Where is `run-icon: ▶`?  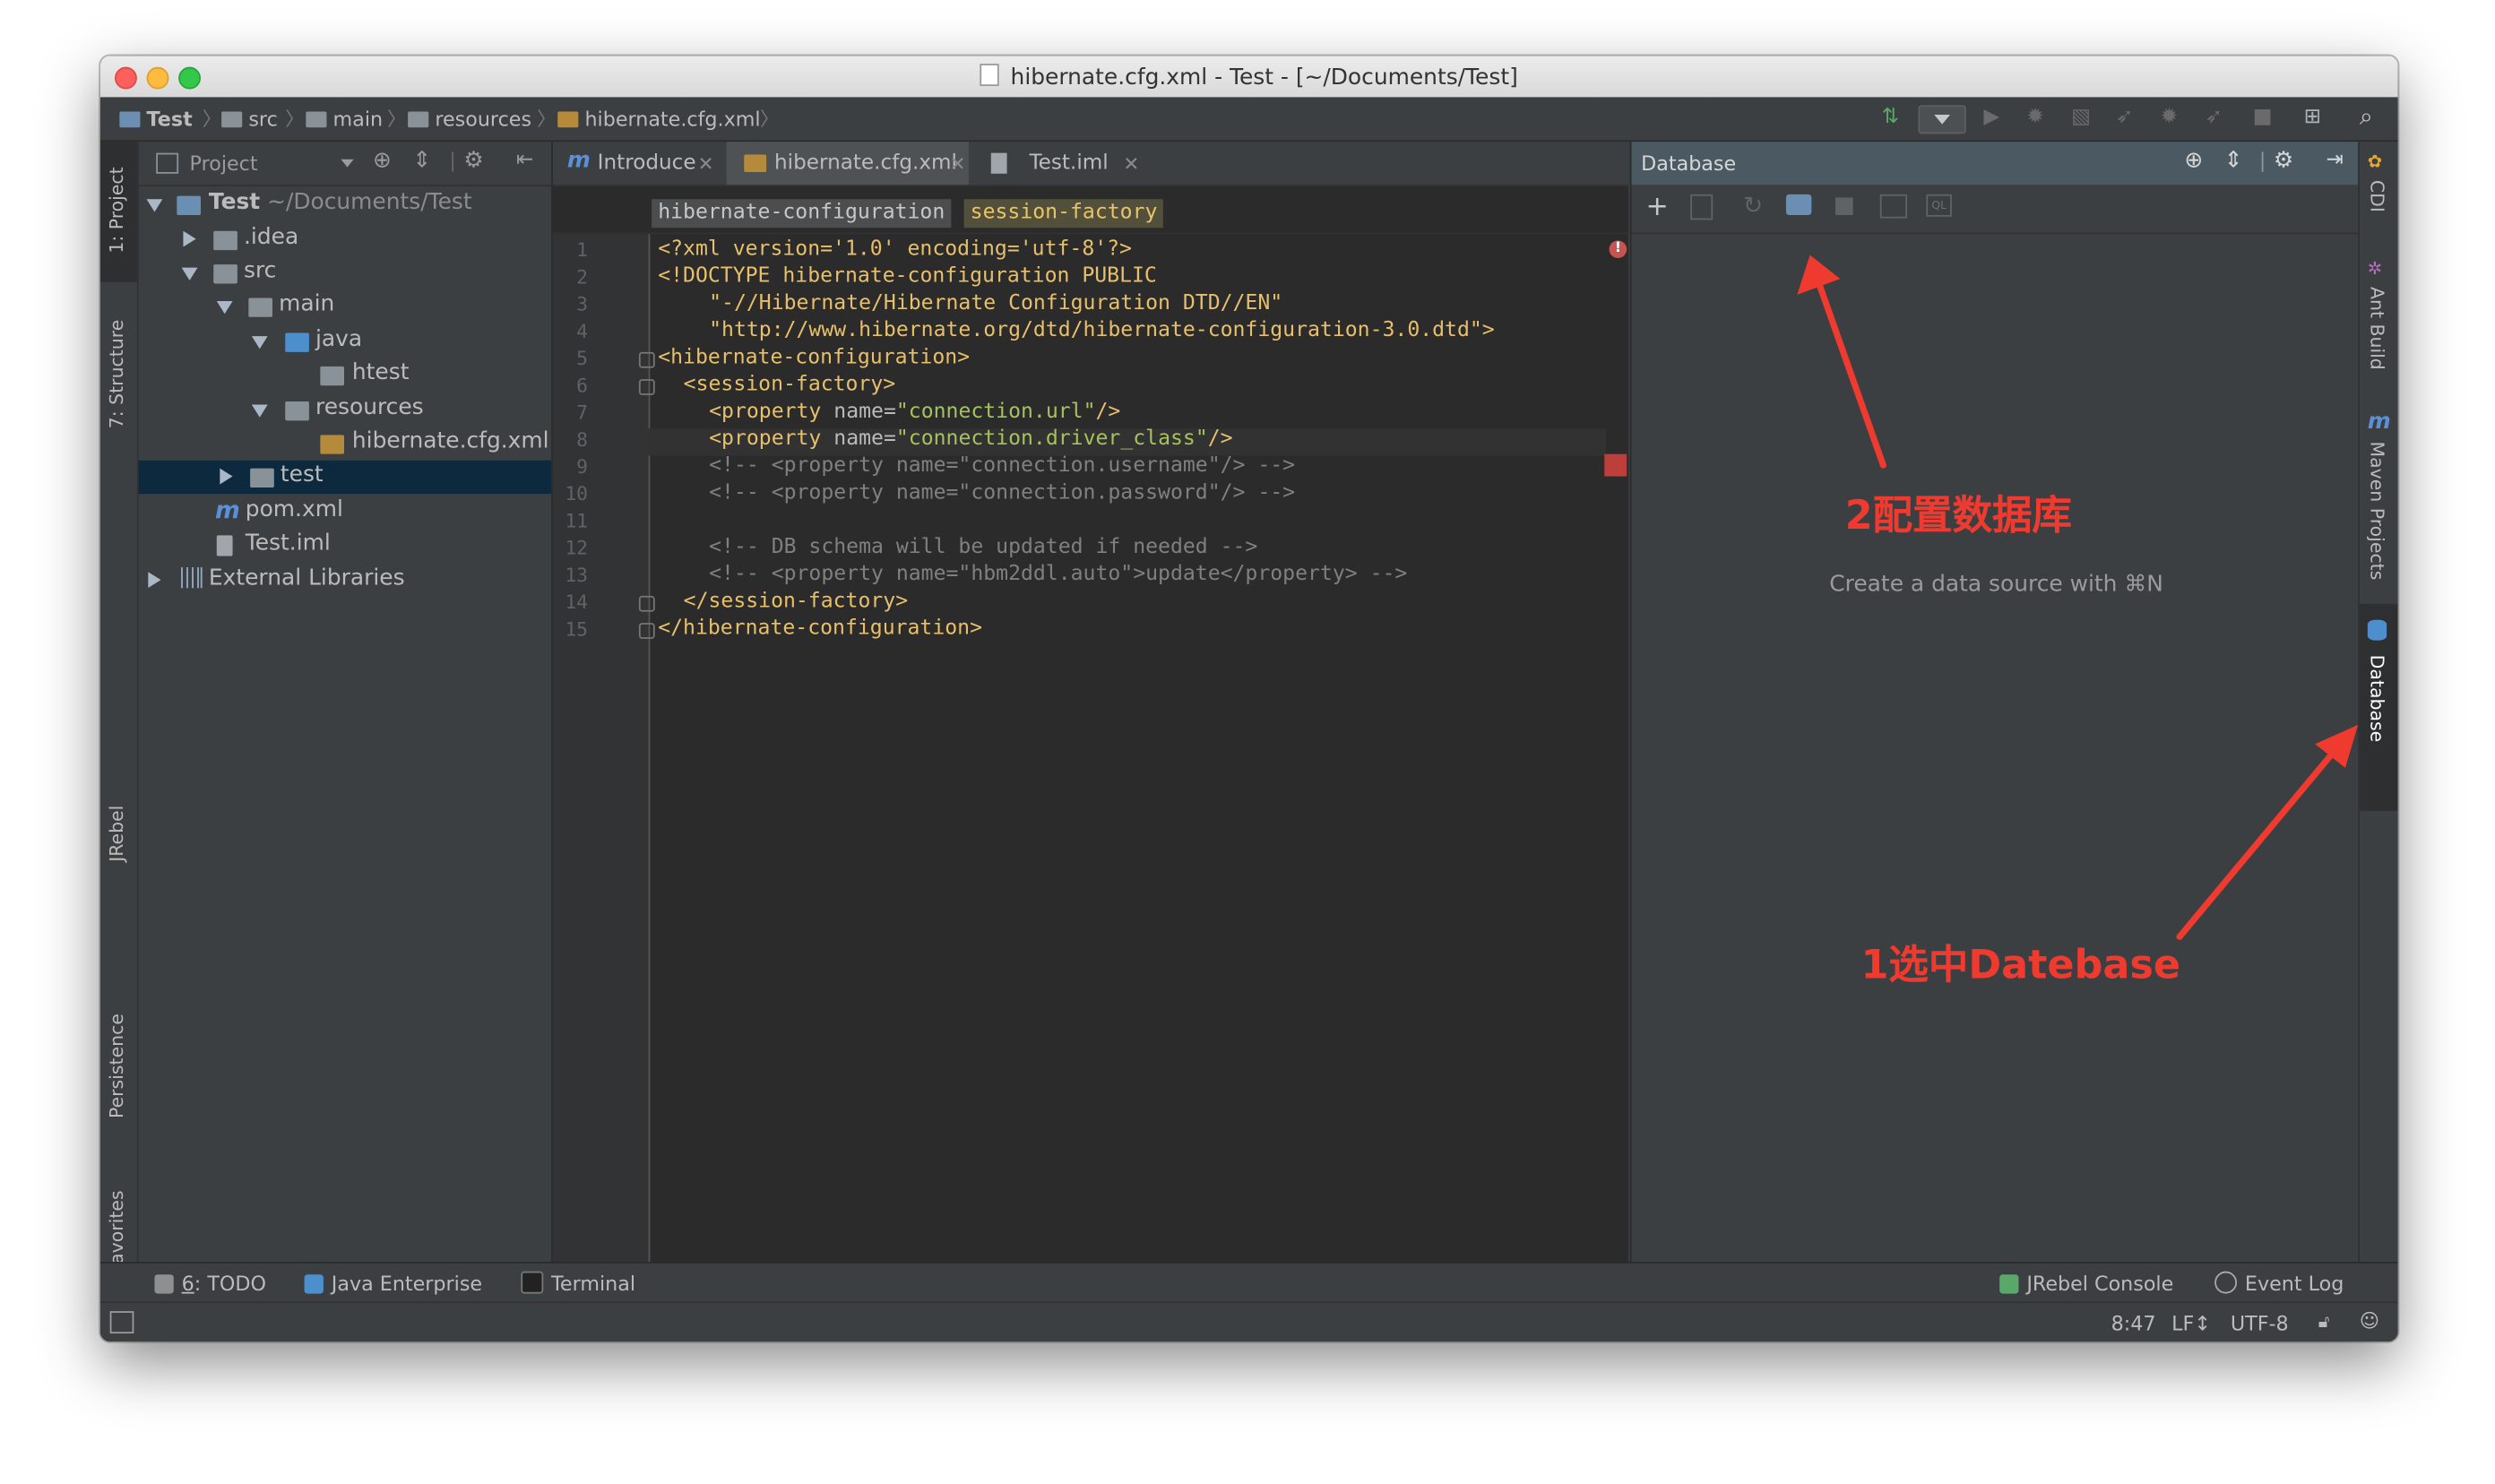 run-icon: ▶ is located at coordinates (1991, 117).